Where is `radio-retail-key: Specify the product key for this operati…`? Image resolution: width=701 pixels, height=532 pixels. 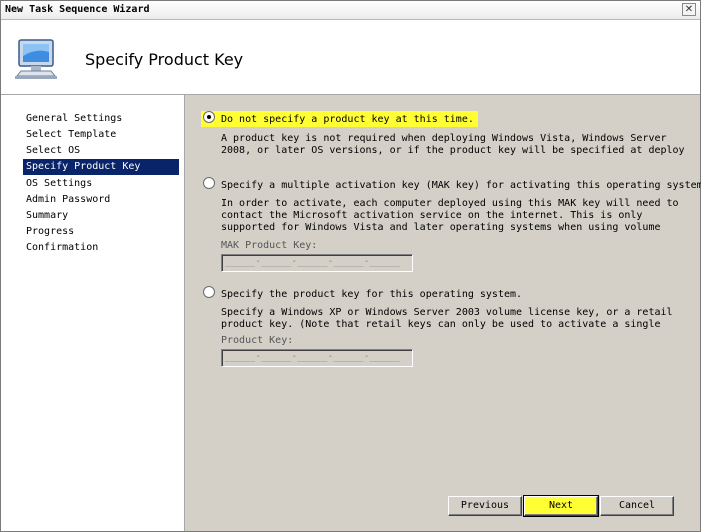
radio-retail-key: Specify the product key for this operati… is located at coordinates (361, 294).